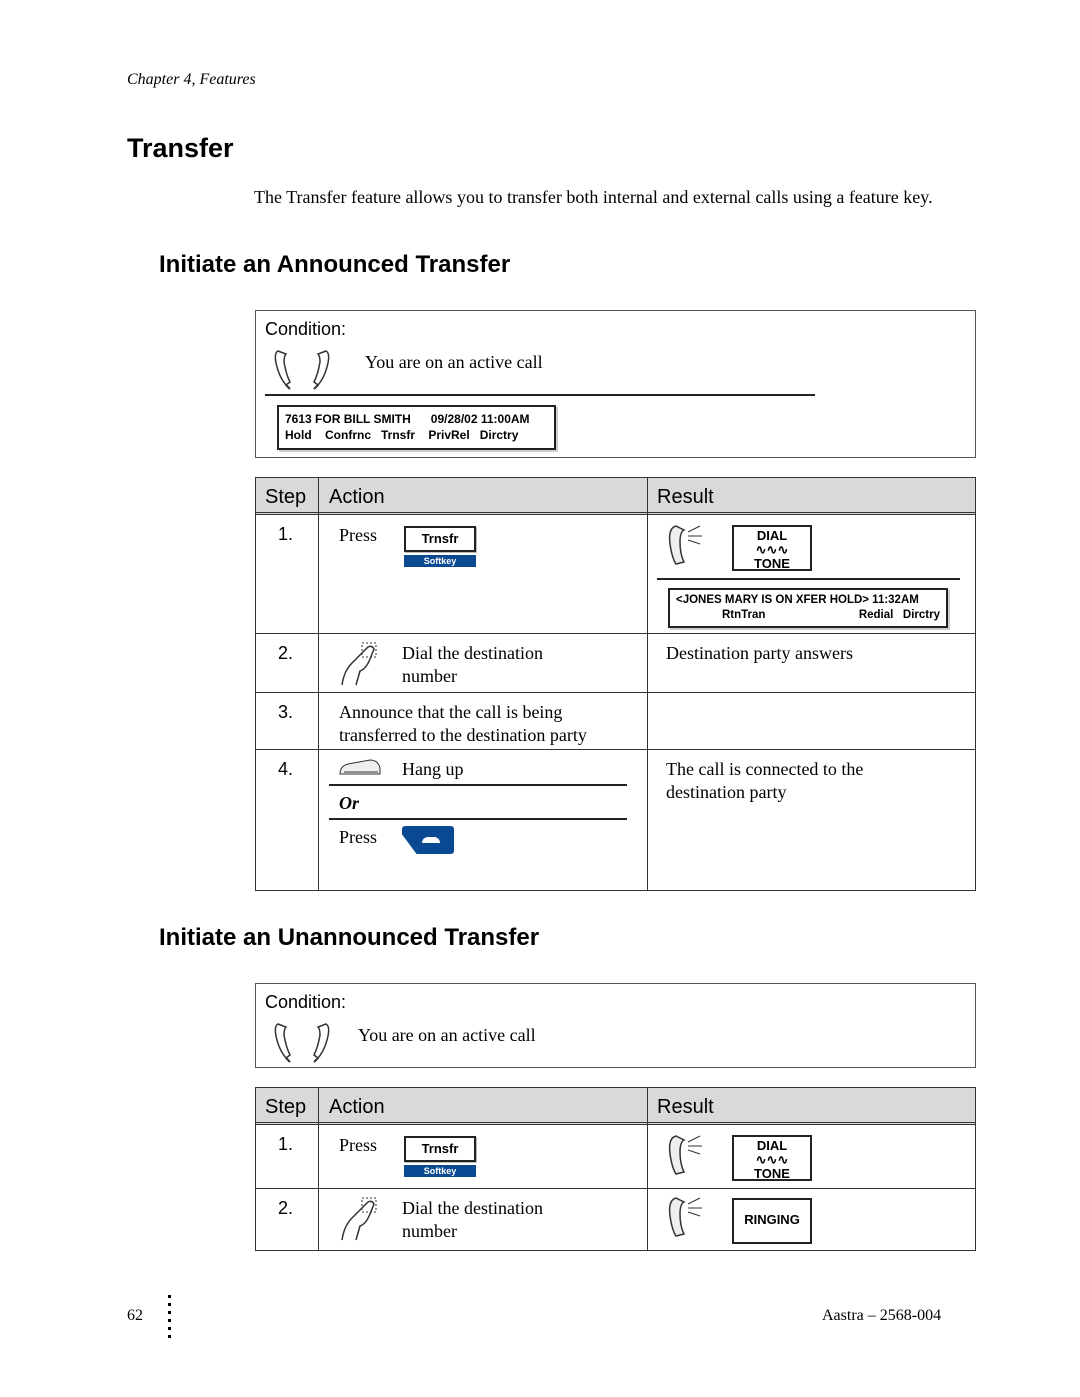 Image resolution: width=1080 pixels, height=1397 pixels. Describe the element at coordinates (759, 653) in the screenshot. I see `result-text: Destination party answers` at that location.